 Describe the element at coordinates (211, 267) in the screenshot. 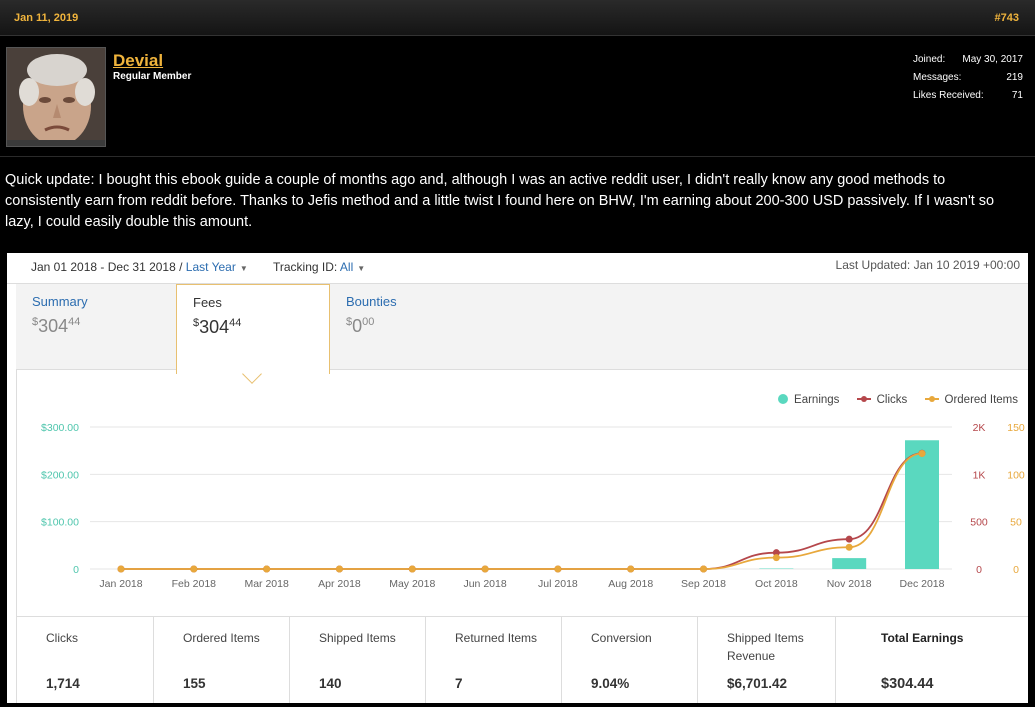

I see `date-range-link: Last Year` at that location.